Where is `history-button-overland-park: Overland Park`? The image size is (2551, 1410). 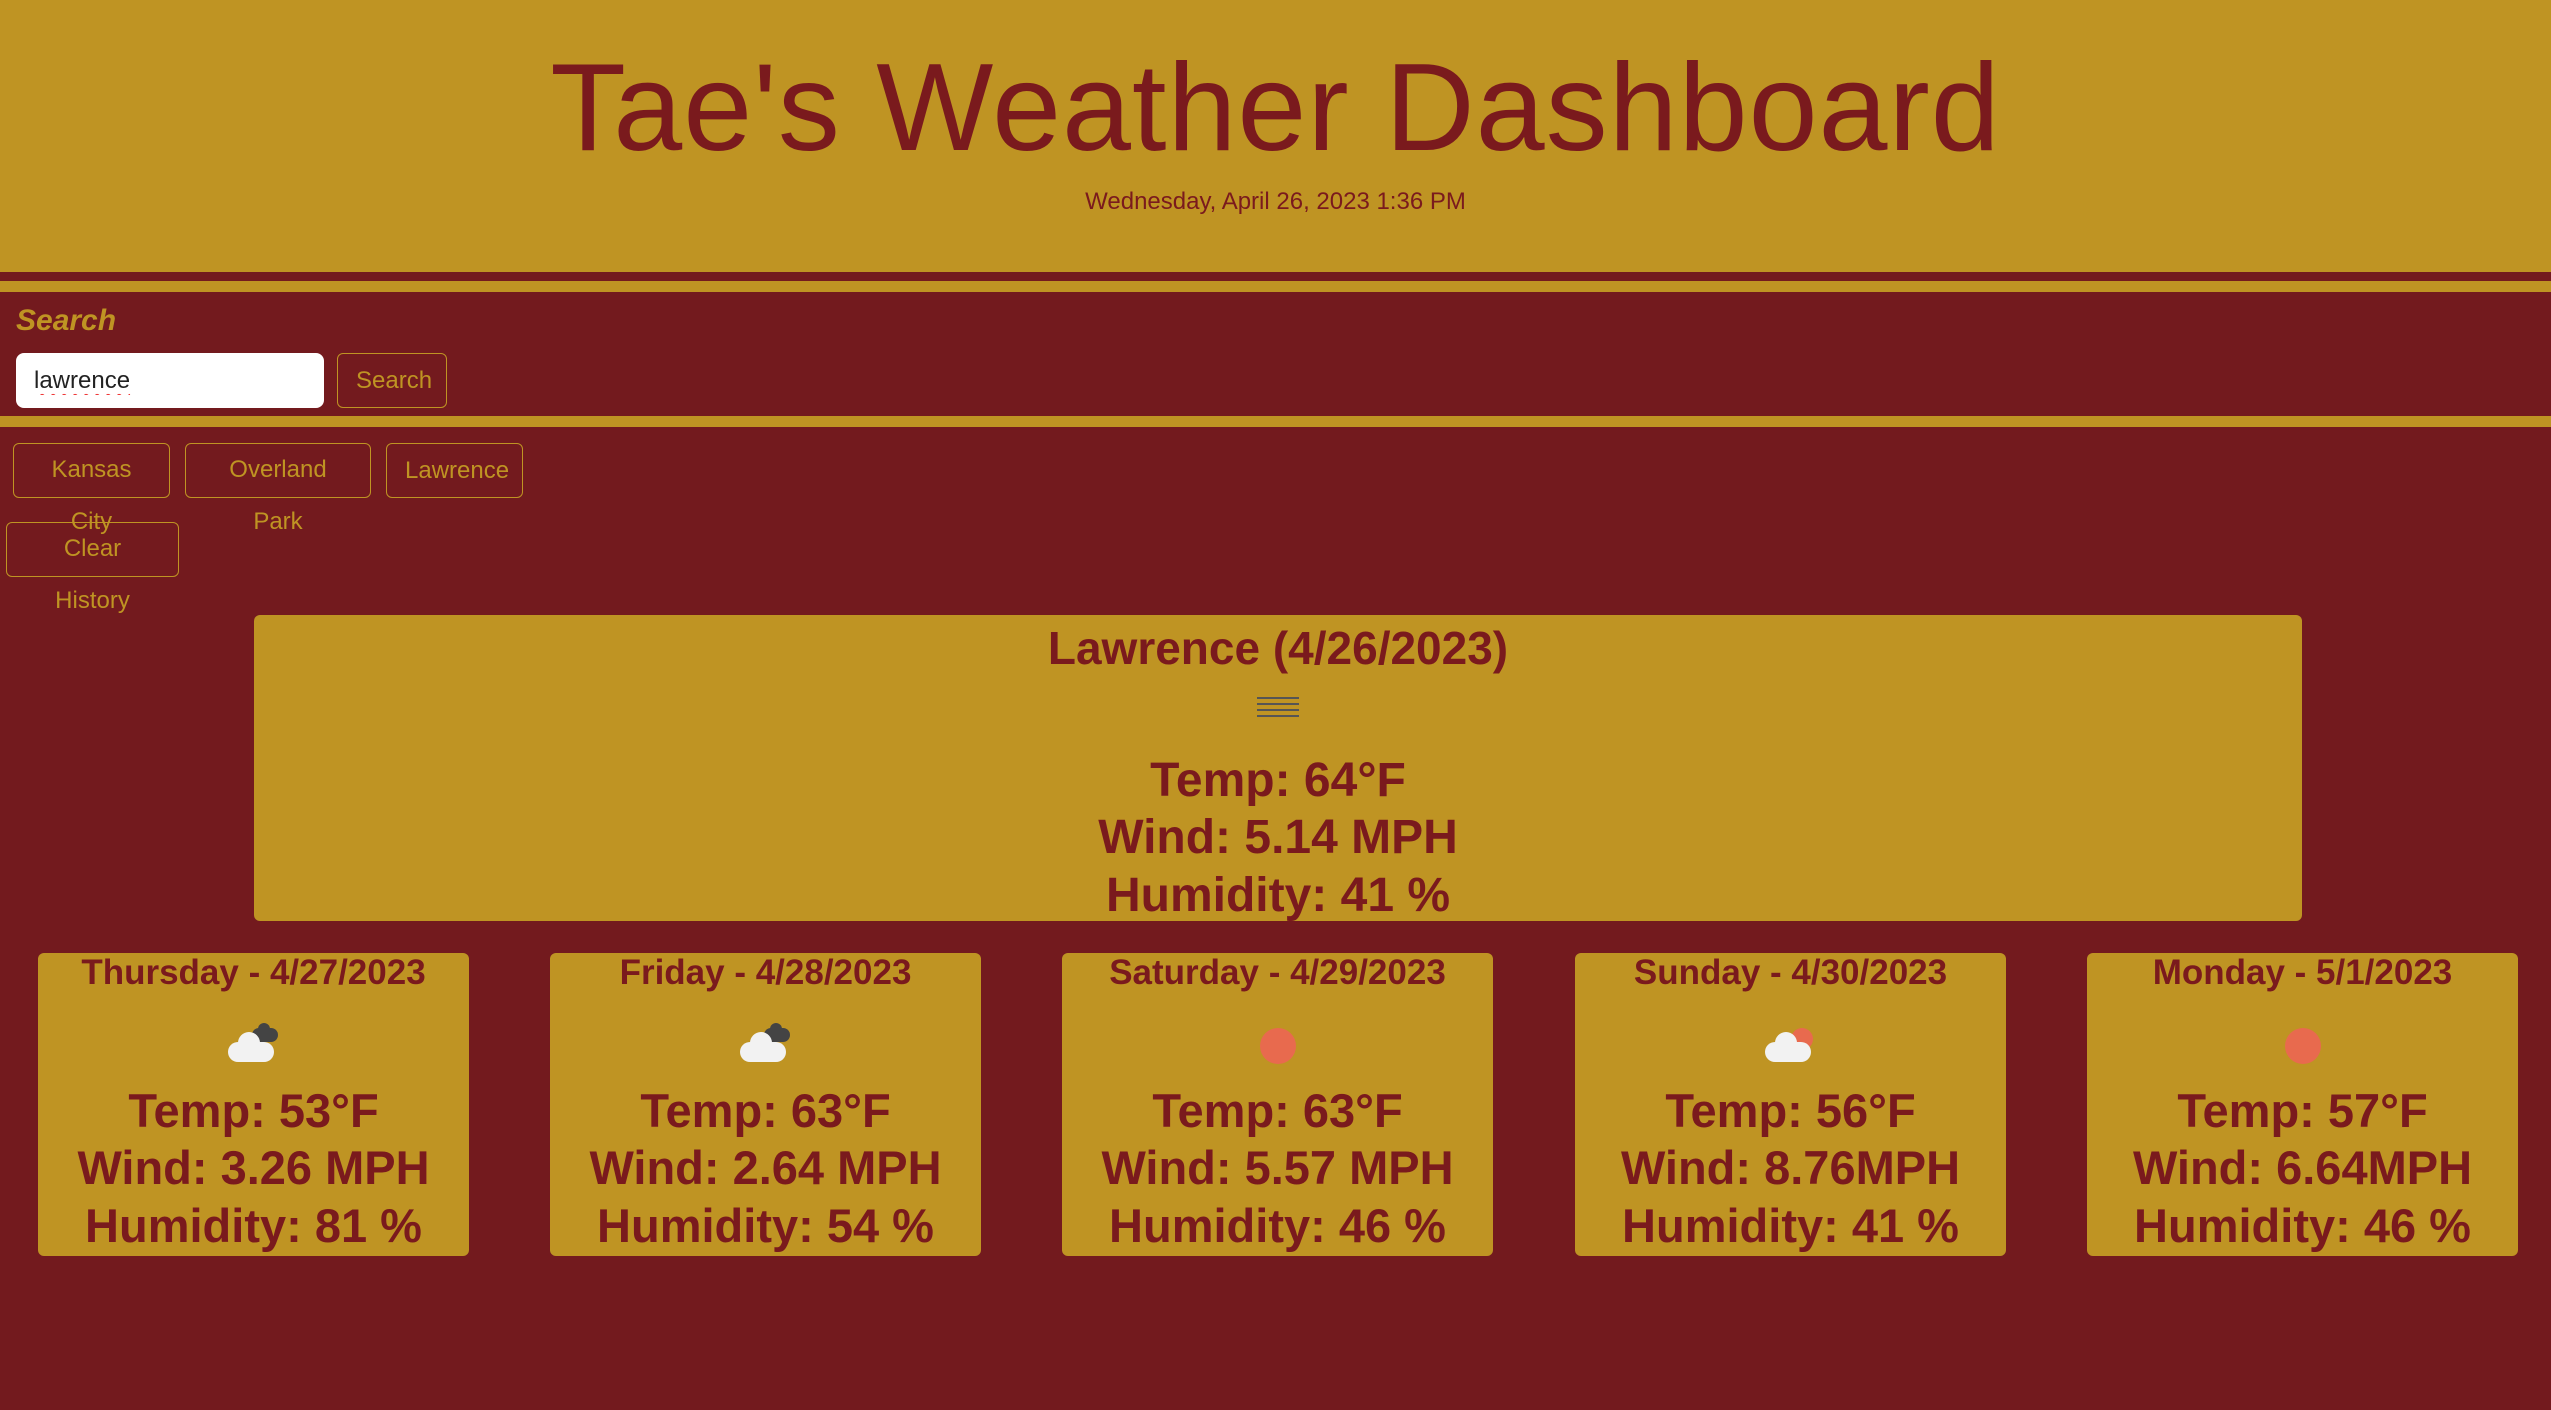 history-button-overland-park: Overland Park is located at coordinates (278, 489).